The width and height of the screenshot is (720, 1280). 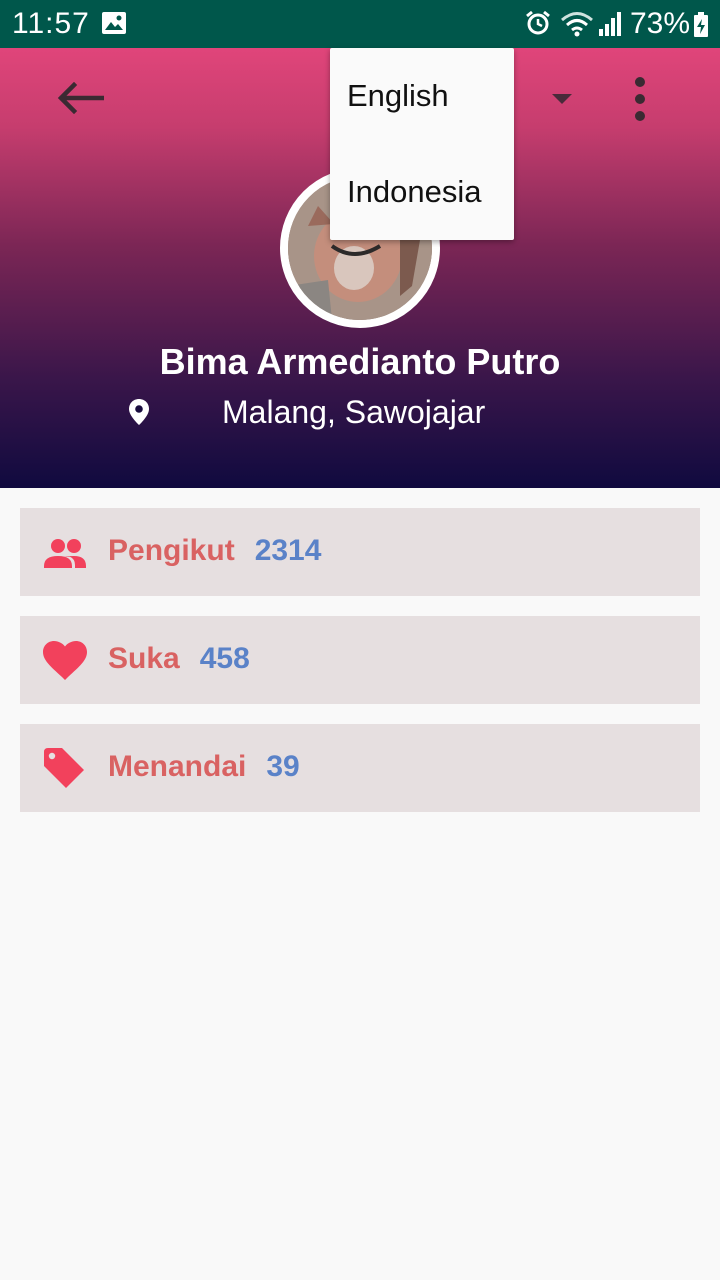 I want to click on stat-value: 458, so click(x=224, y=658).